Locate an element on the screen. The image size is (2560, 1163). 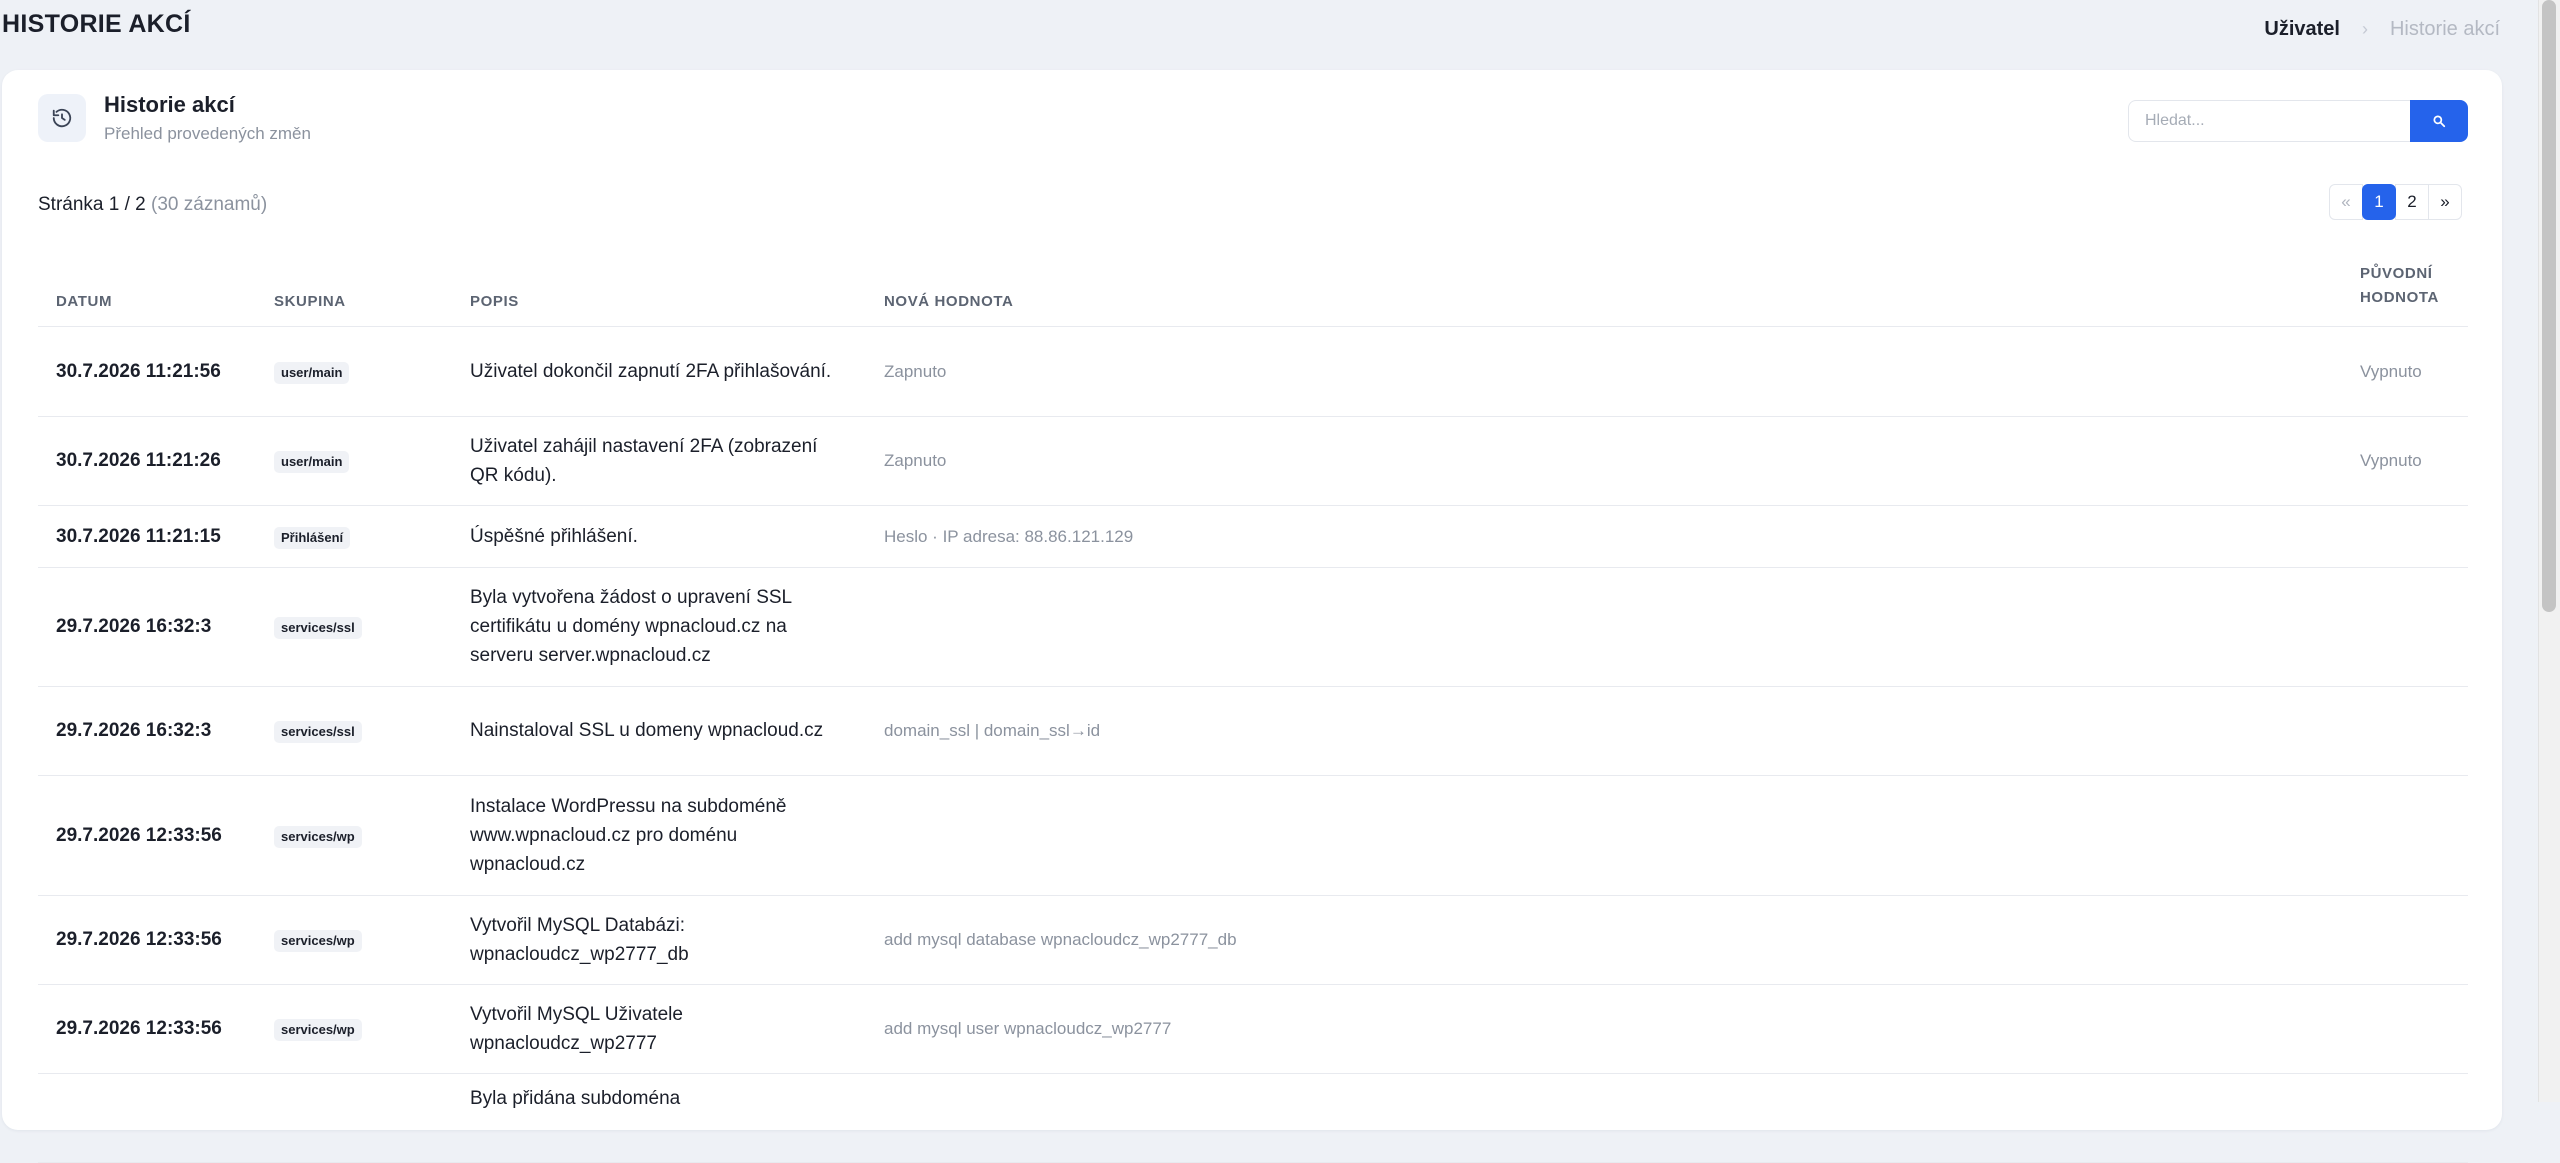
column-header-date: DATUM is located at coordinates (147, 287).